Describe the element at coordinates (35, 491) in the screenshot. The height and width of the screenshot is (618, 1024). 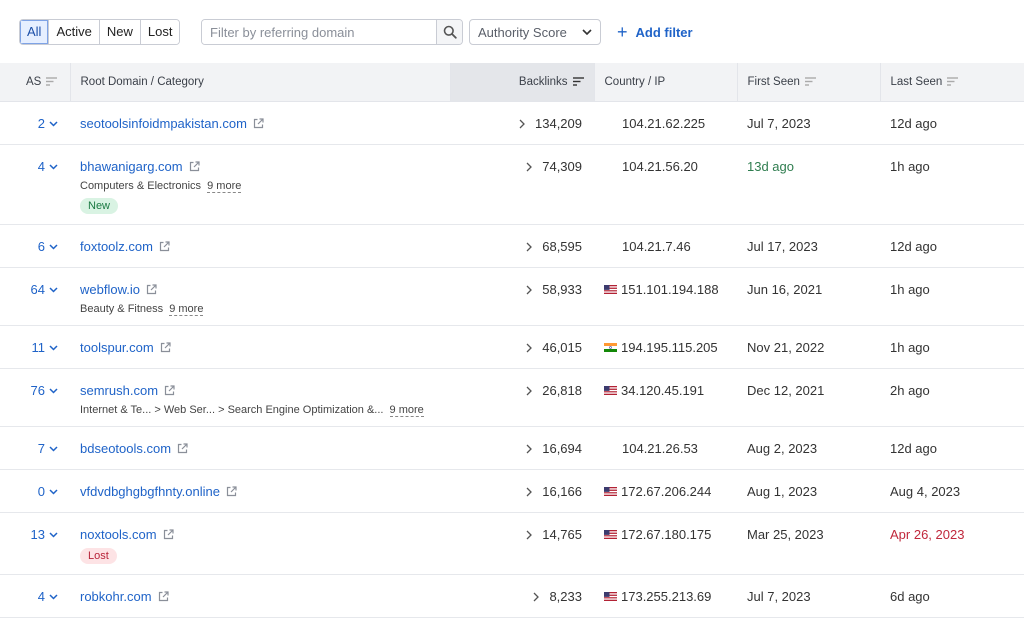
I see `authority-score-cell: 0` at that location.